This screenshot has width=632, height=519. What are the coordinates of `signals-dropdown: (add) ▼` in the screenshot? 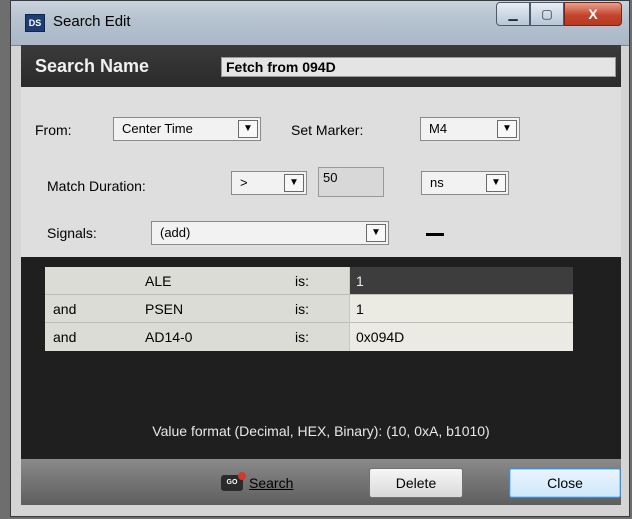 It's located at (270, 233).